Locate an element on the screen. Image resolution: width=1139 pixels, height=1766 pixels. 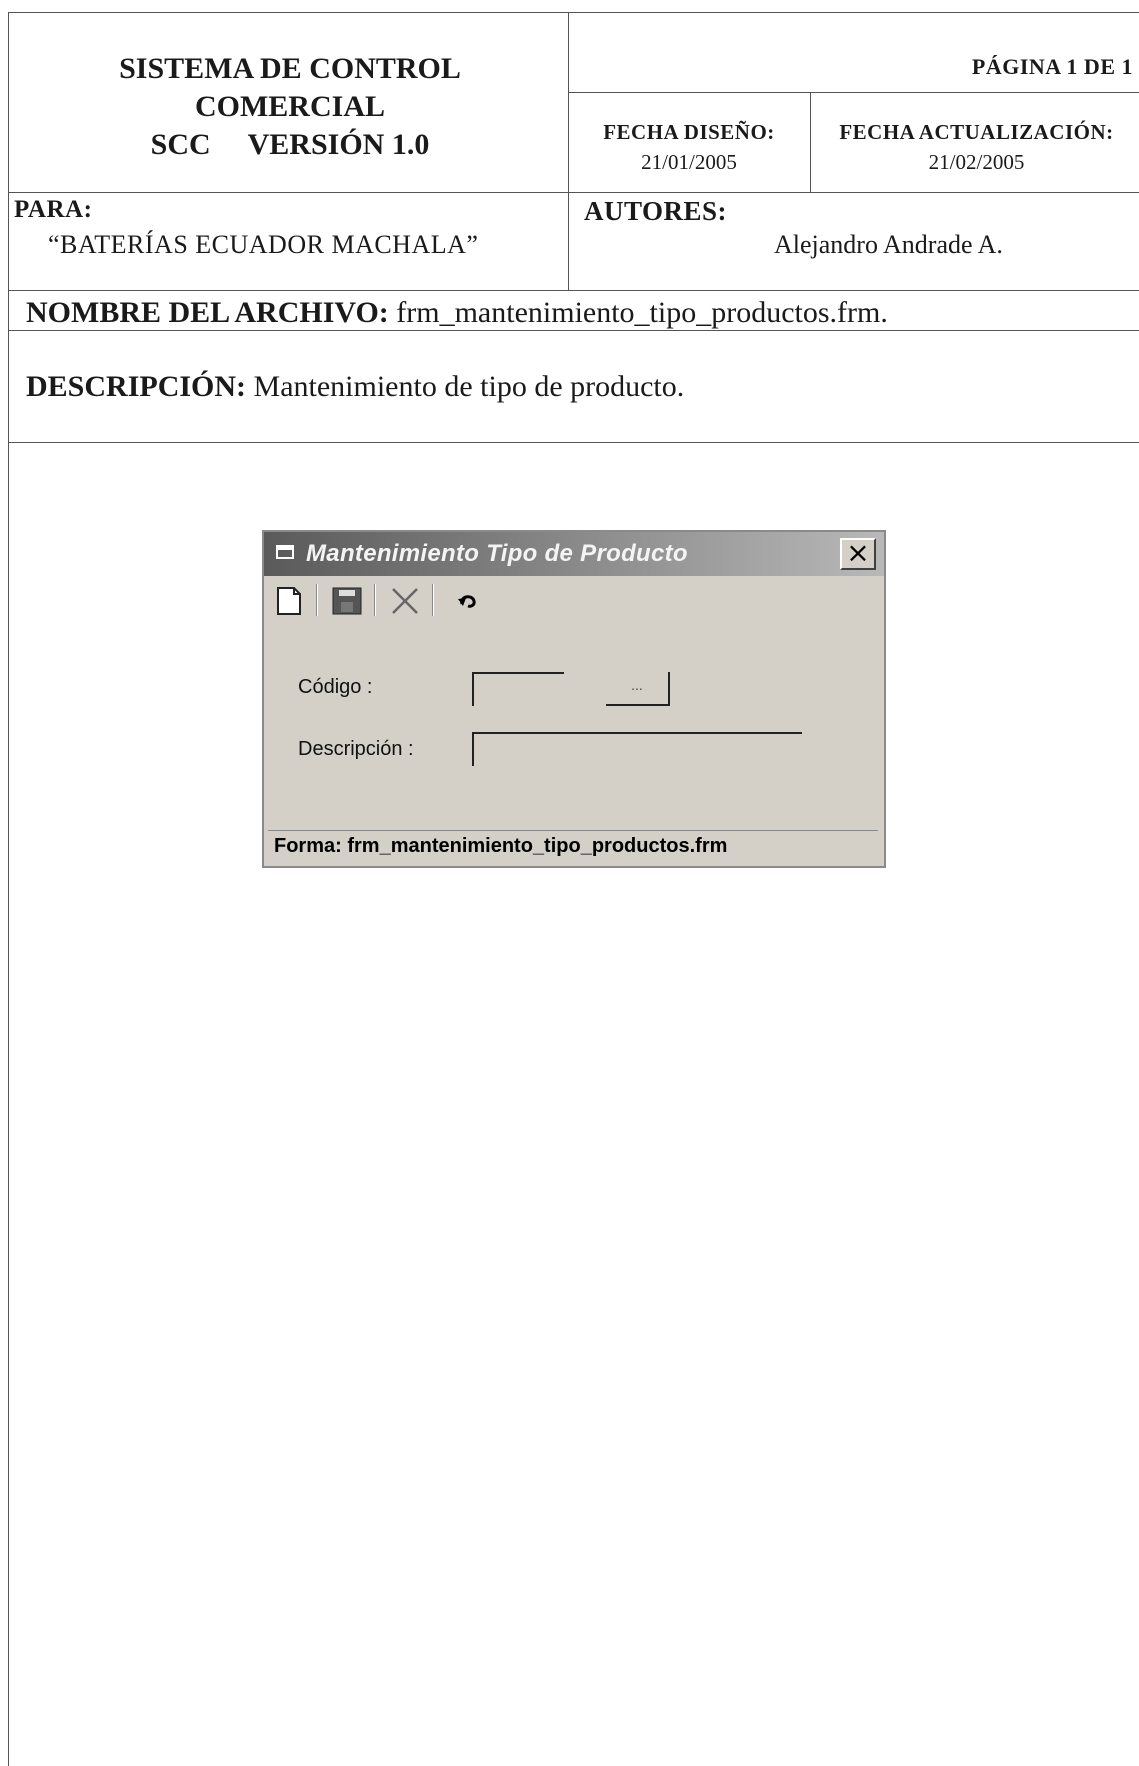
new-button is located at coordinates (289, 601).